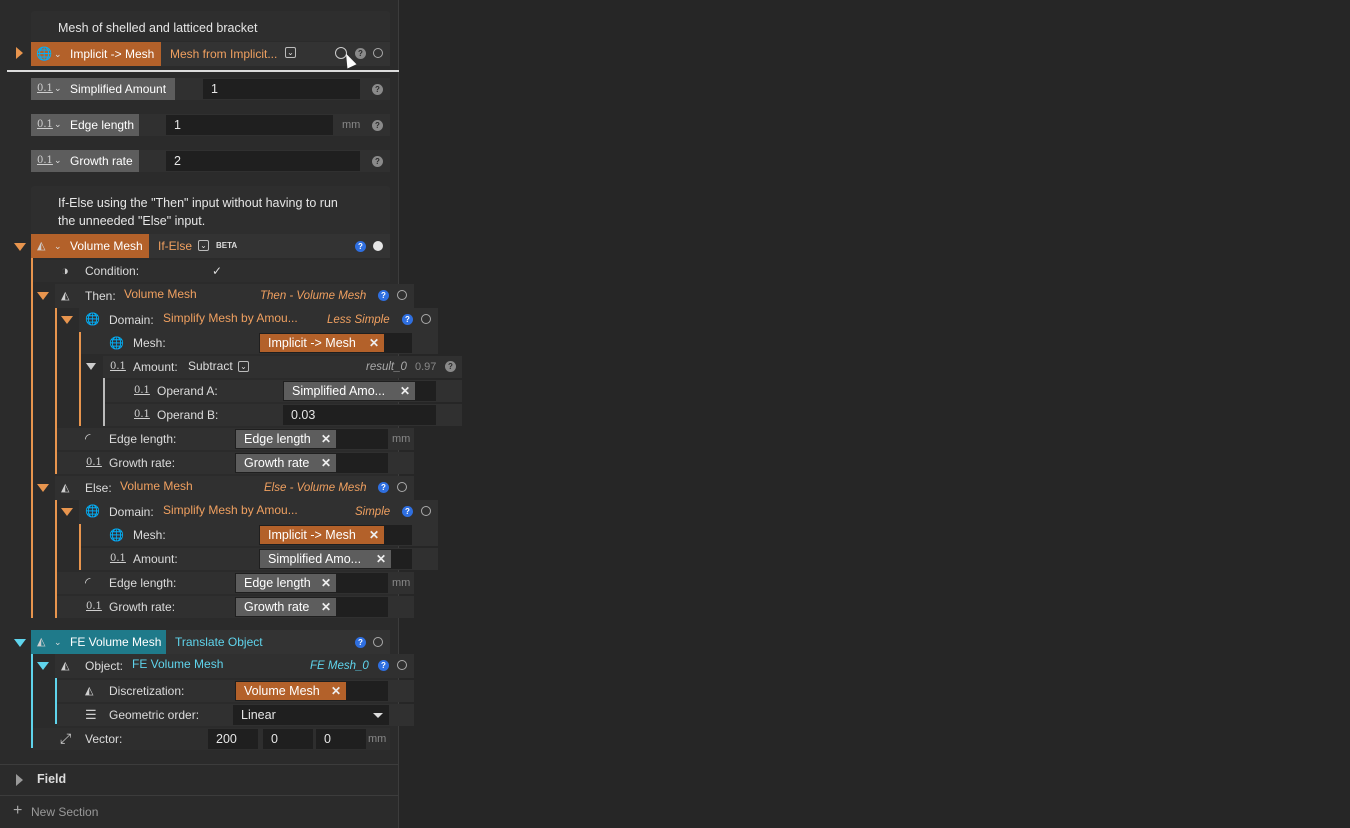 The image size is (1350, 828). Describe the element at coordinates (65, 812) in the screenshot. I see `new-section-label: New Section` at that location.